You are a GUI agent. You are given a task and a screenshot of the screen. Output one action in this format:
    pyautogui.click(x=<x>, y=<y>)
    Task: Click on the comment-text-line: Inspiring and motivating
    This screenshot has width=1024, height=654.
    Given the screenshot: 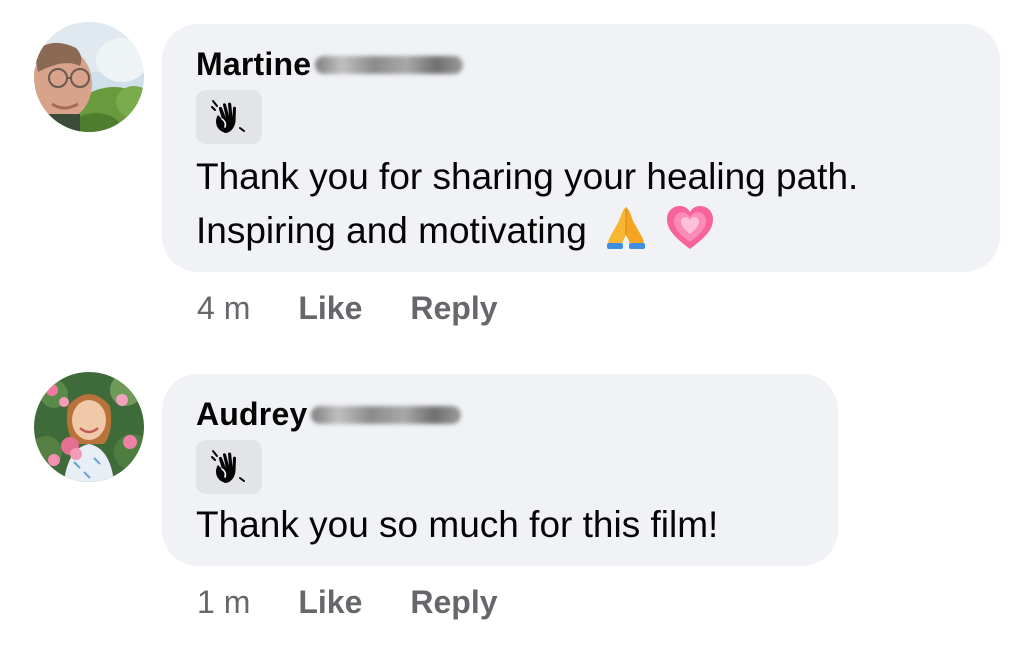 What is the action you would take?
    pyautogui.click(x=391, y=230)
    